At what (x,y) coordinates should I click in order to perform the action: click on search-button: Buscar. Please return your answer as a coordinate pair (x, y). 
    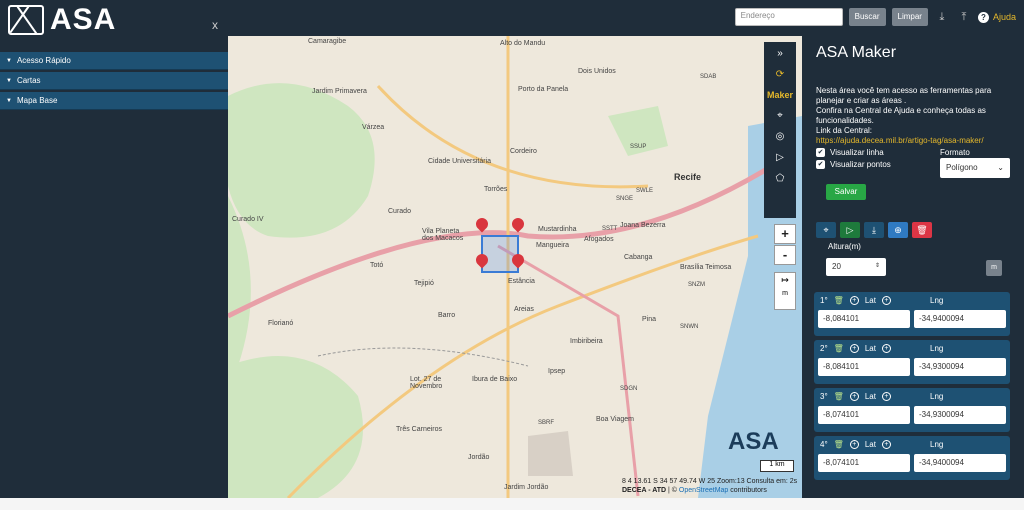
    Looking at the image, I should click on (867, 17).